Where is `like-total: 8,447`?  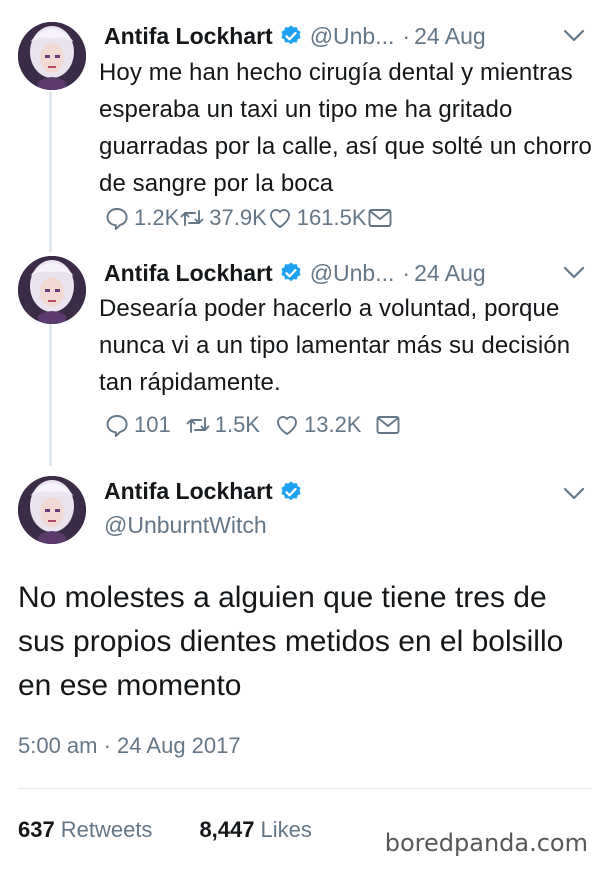 like-total: 8,447 is located at coordinates (227, 829).